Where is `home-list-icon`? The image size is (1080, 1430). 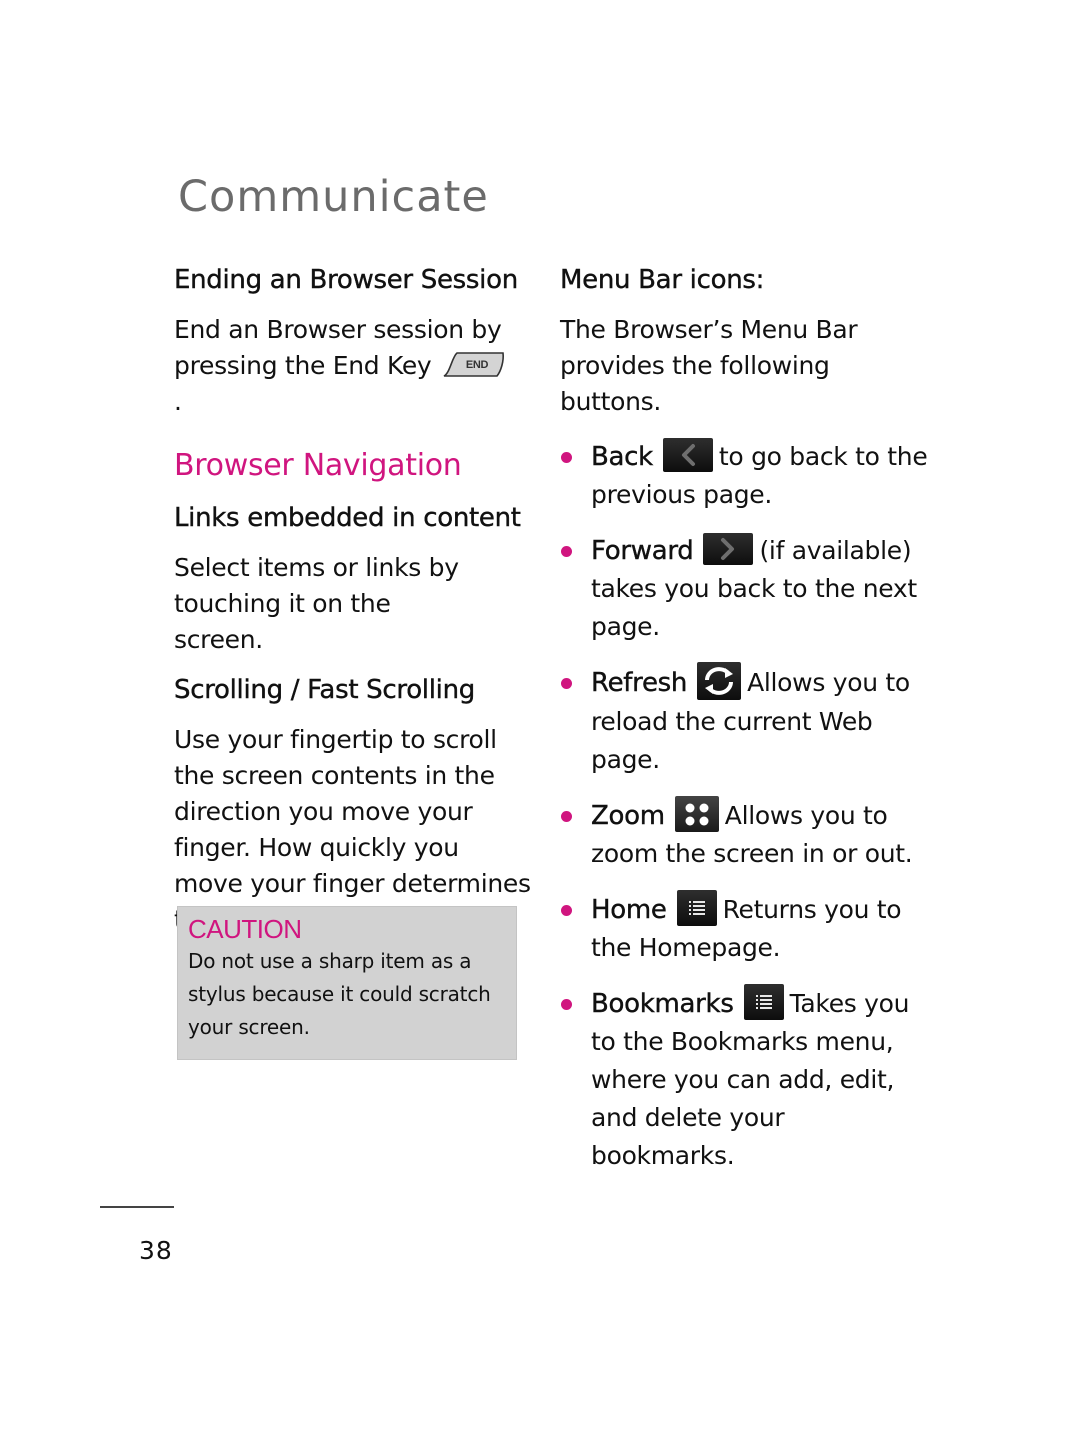
home-list-icon is located at coordinates (696, 908).